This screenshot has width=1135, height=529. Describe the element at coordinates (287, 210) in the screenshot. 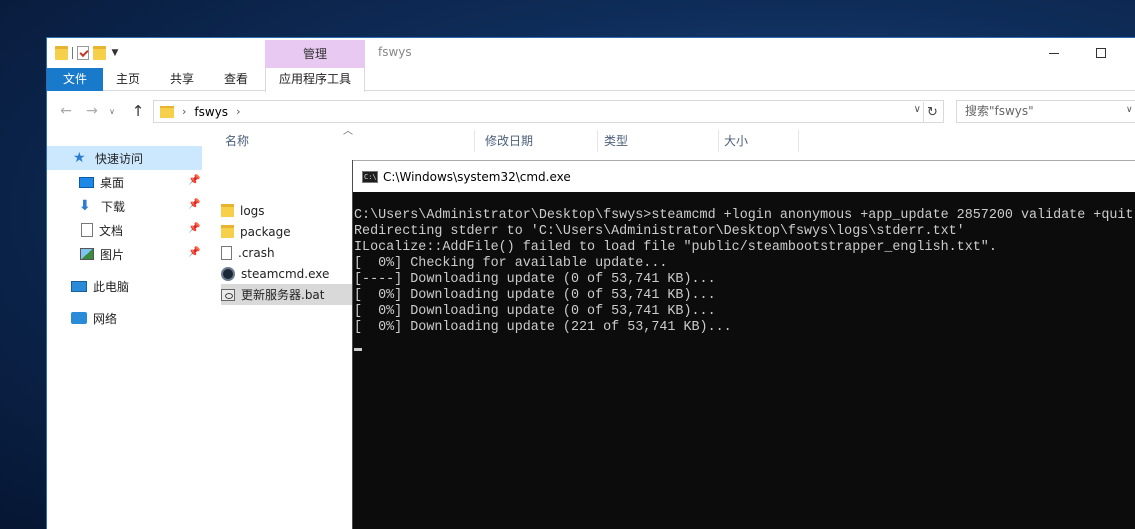

I see `file-row: logs` at that location.